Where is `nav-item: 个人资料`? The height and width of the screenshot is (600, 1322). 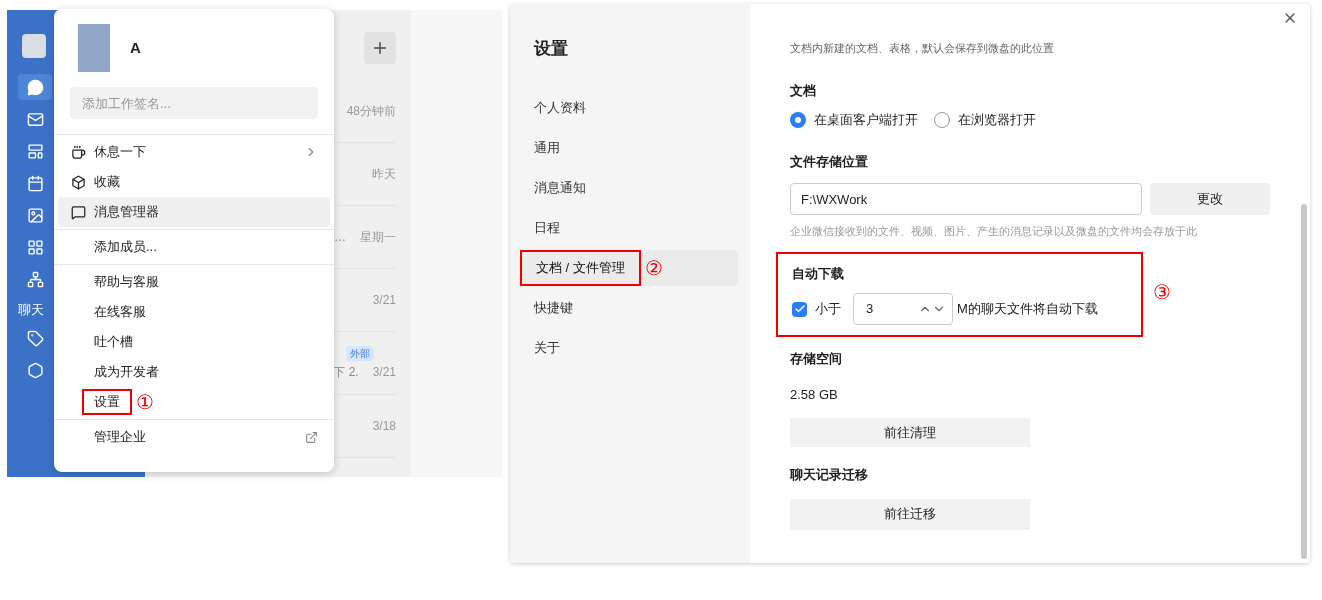
nav-item: 个人资料 is located at coordinates (560, 107).